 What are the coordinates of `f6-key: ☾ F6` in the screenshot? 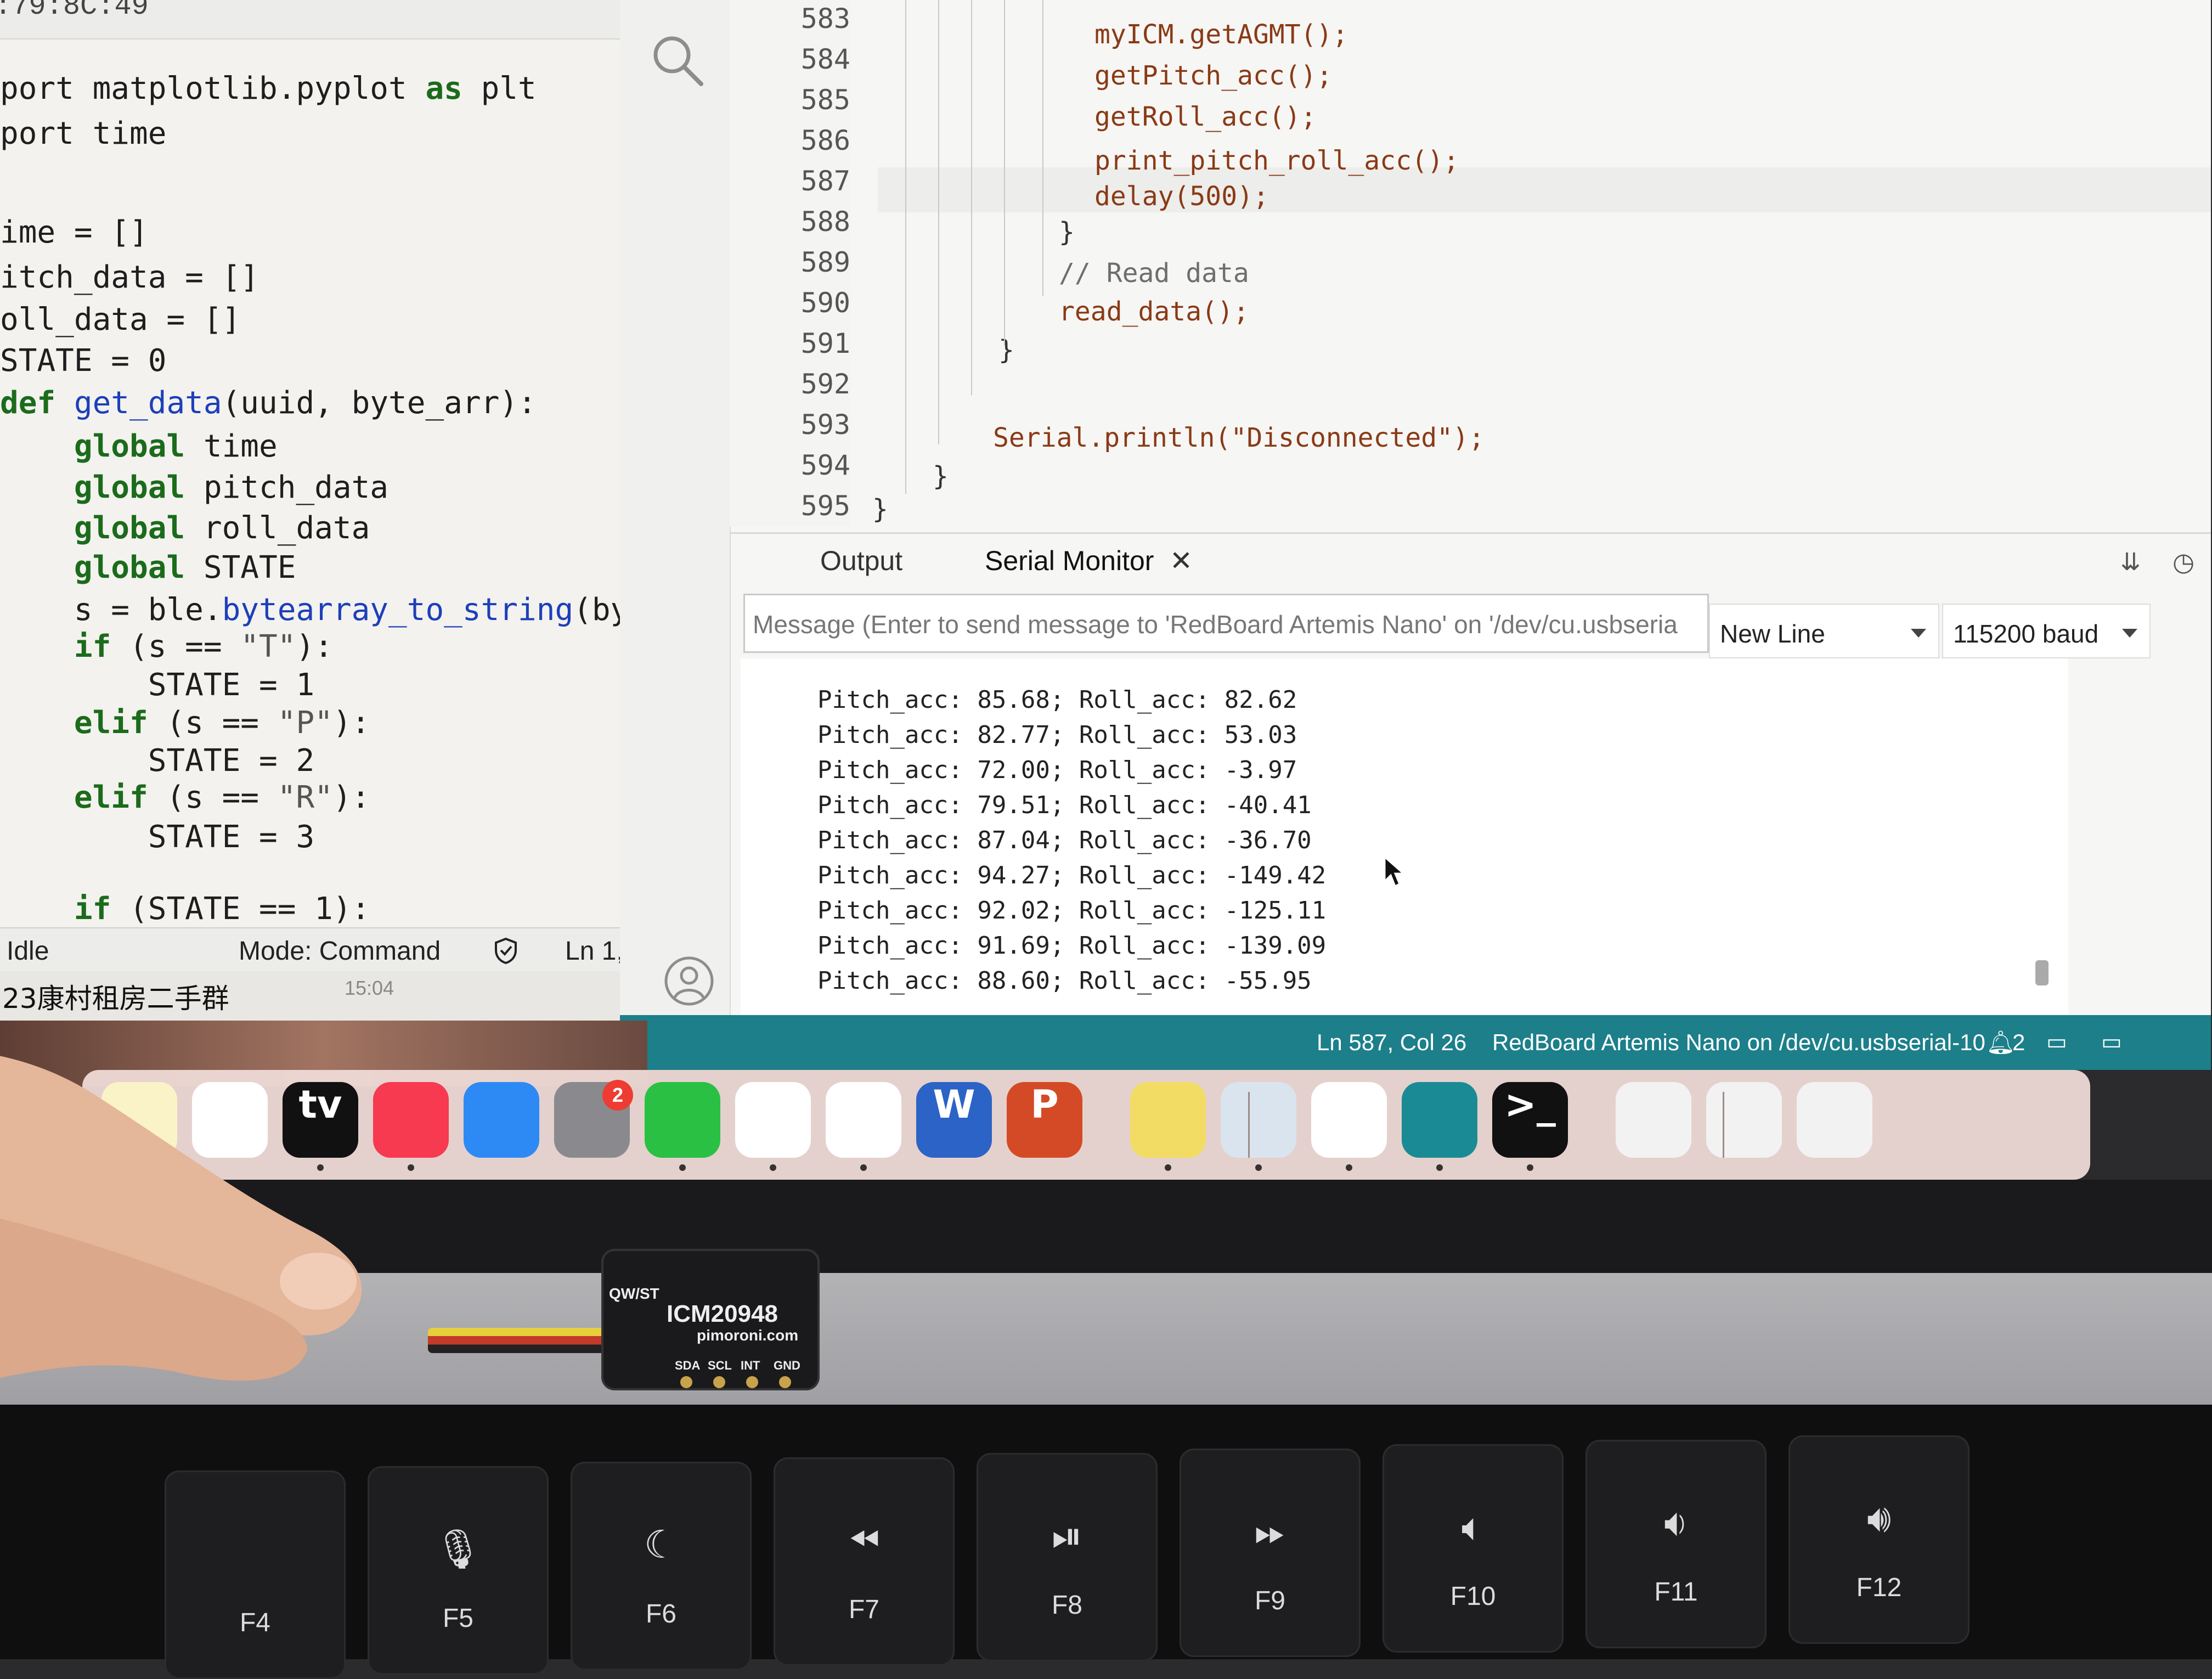 It's located at (661, 1566).